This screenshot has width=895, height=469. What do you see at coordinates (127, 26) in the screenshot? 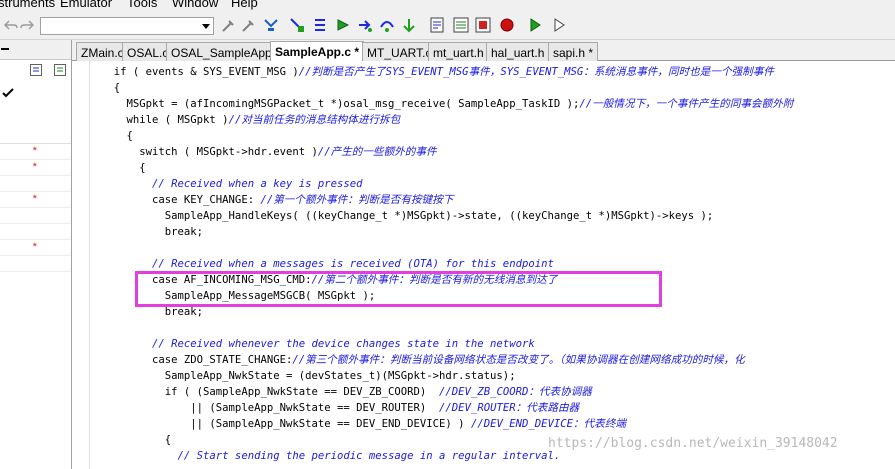
I see `find-combo` at bounding box center [127, 26].